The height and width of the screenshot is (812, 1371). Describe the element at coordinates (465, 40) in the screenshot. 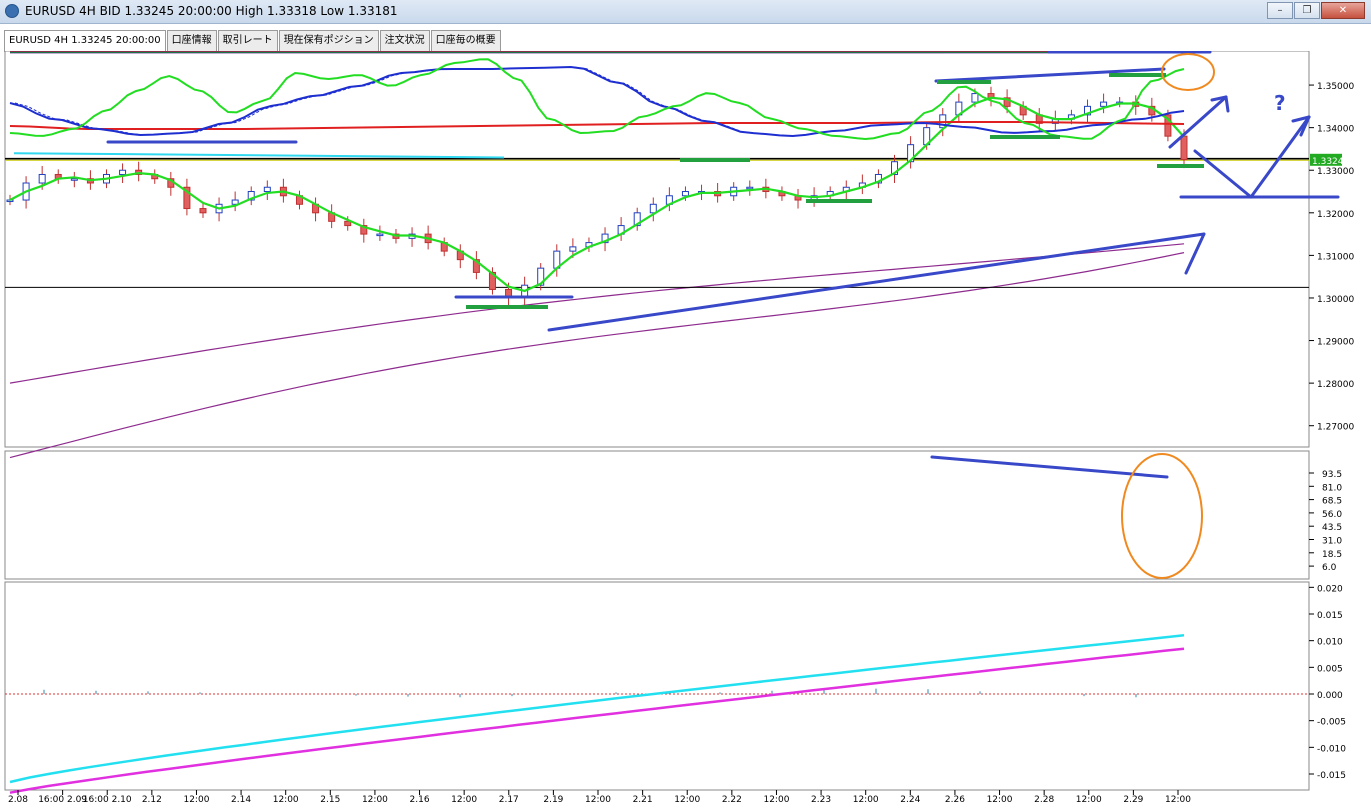

I see `tab-account-summary: 口座毎の概要` at that location.